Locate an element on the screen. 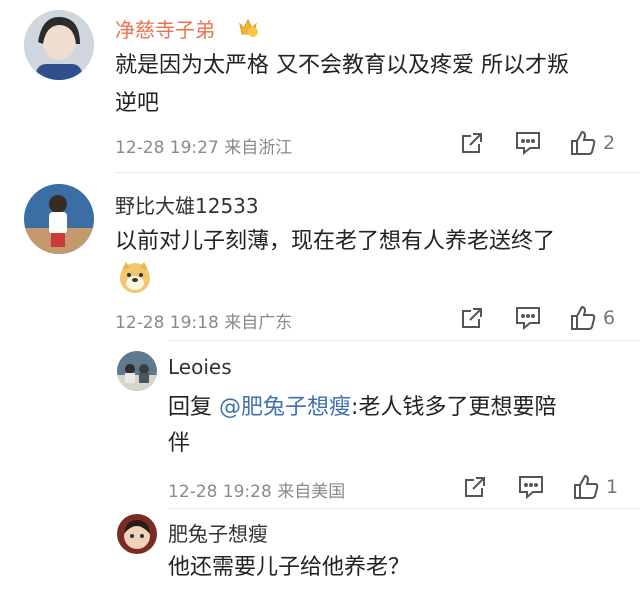  reply-text: 他还需要儿子给他养老？ is located at coordinates (289, 567).